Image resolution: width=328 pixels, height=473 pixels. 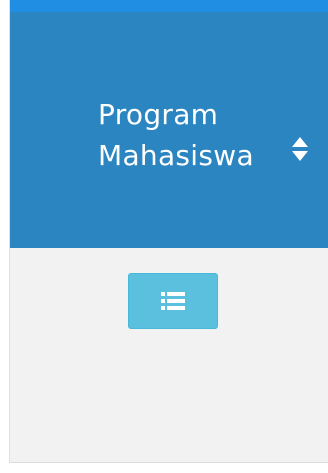 What do you see at coordinates (176, 135) in the screenshot?
I see `column-header-label: Program Mahasiswa` at bounding box center [176, 135].